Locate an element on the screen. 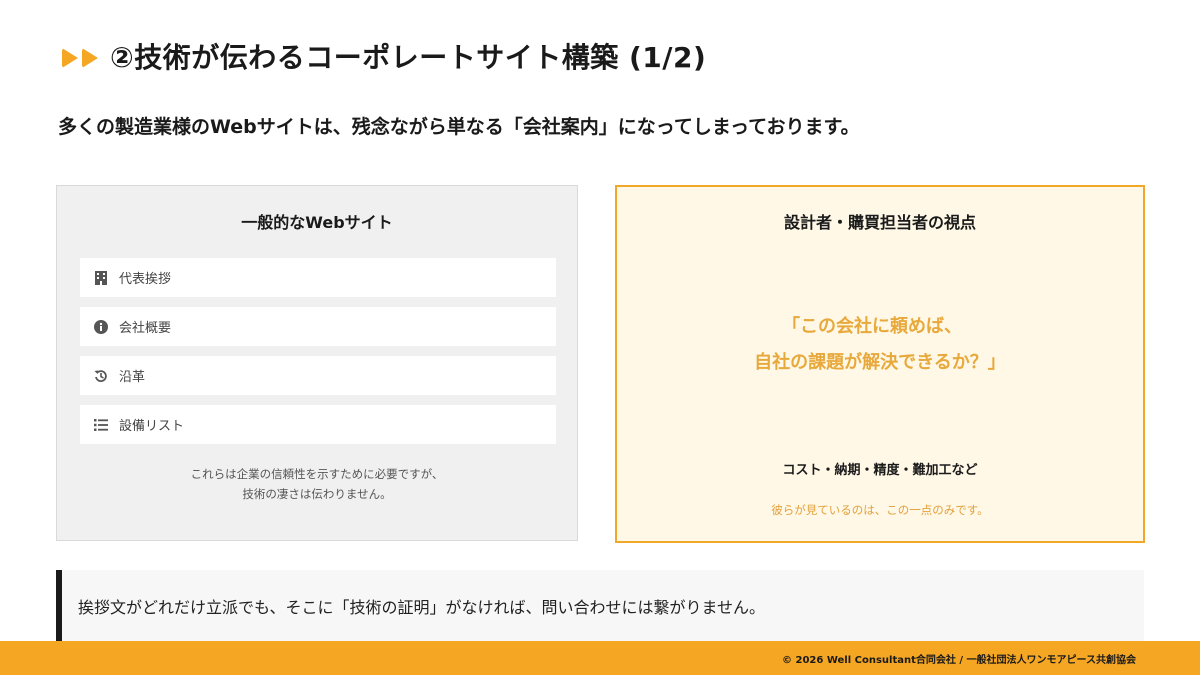 This screenshot has width=1200, height=675. note-line-1: これらは企業の信頼性を示すために必要ですが、 is located at coordinates (317, 474).